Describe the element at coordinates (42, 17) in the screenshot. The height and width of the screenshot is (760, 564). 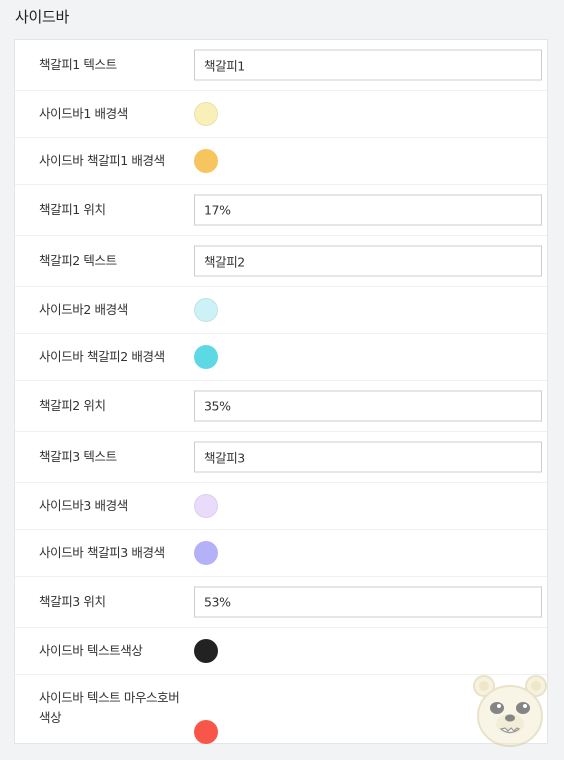
I see `section-title: 사이드바` at that location.